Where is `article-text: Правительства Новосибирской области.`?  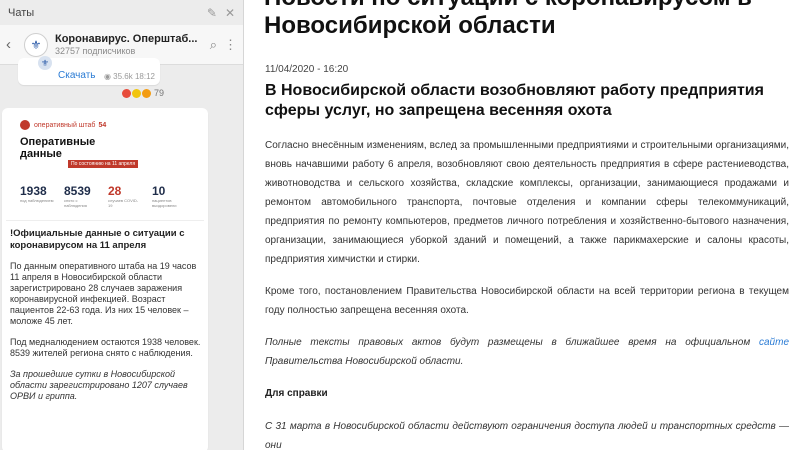 article-text: Правительства Новосибирской области. is located at coordinates (364, 361).